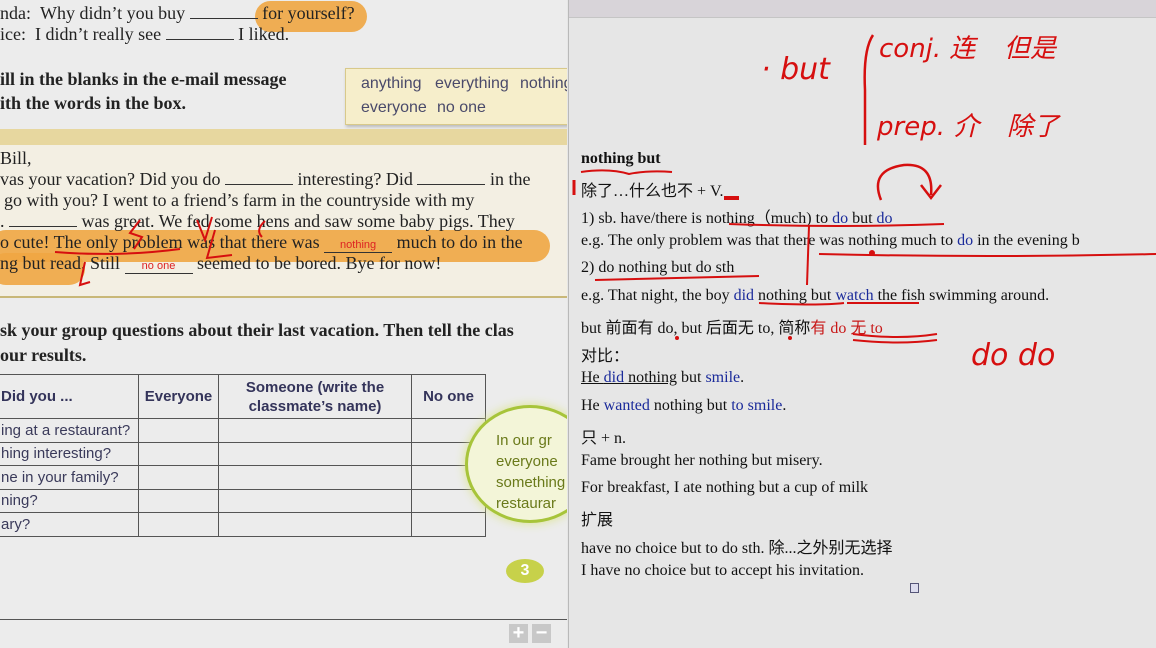  What do you see at coordinates (518, 633) in the screenshot?
I see `zoom-in-button: +` at bounding box center [518, 633].